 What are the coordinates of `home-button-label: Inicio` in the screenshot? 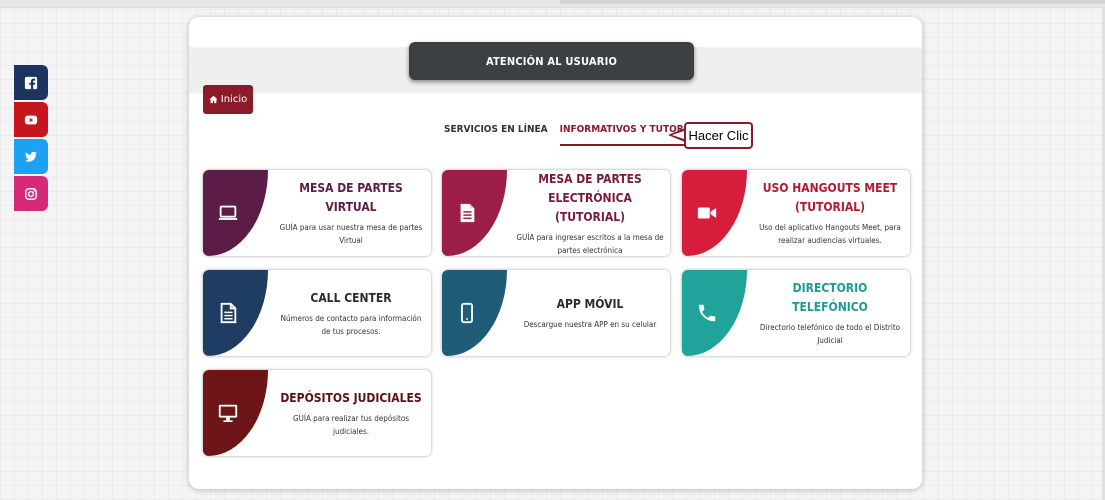 It's located at (234, 99).